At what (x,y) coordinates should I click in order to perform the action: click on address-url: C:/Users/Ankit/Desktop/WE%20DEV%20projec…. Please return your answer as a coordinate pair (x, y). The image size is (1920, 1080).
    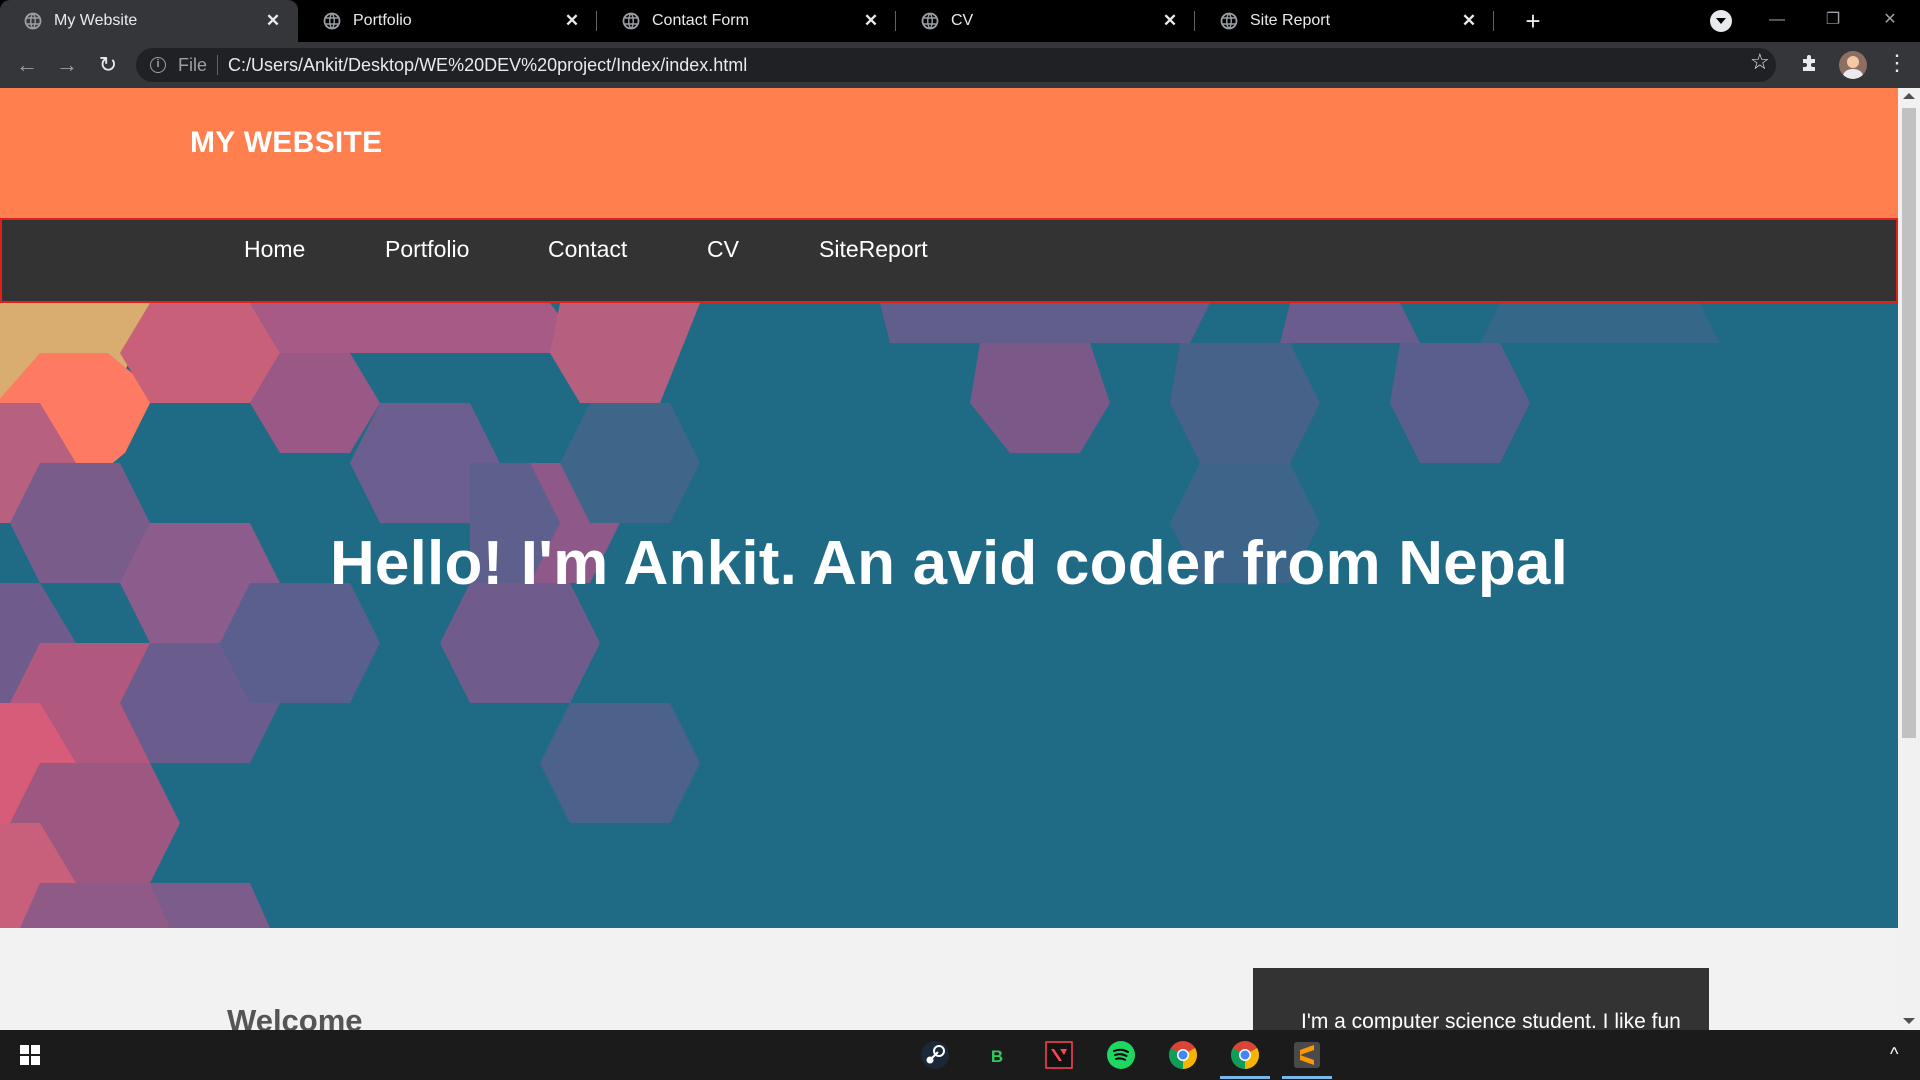
    Looking at the image, I should click on (487, 65).